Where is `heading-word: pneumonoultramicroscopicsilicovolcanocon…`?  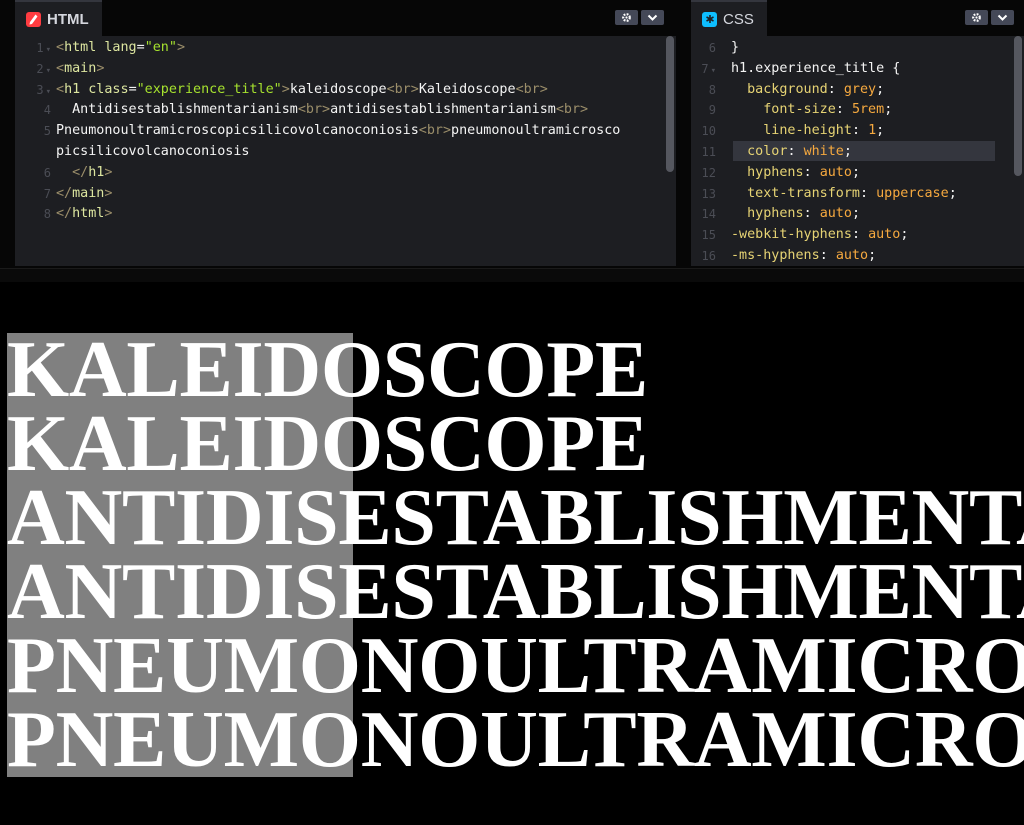
heading-word: pneumonoultramicroscopicsilicovolcanocon… is located at coordinates (515, 740).